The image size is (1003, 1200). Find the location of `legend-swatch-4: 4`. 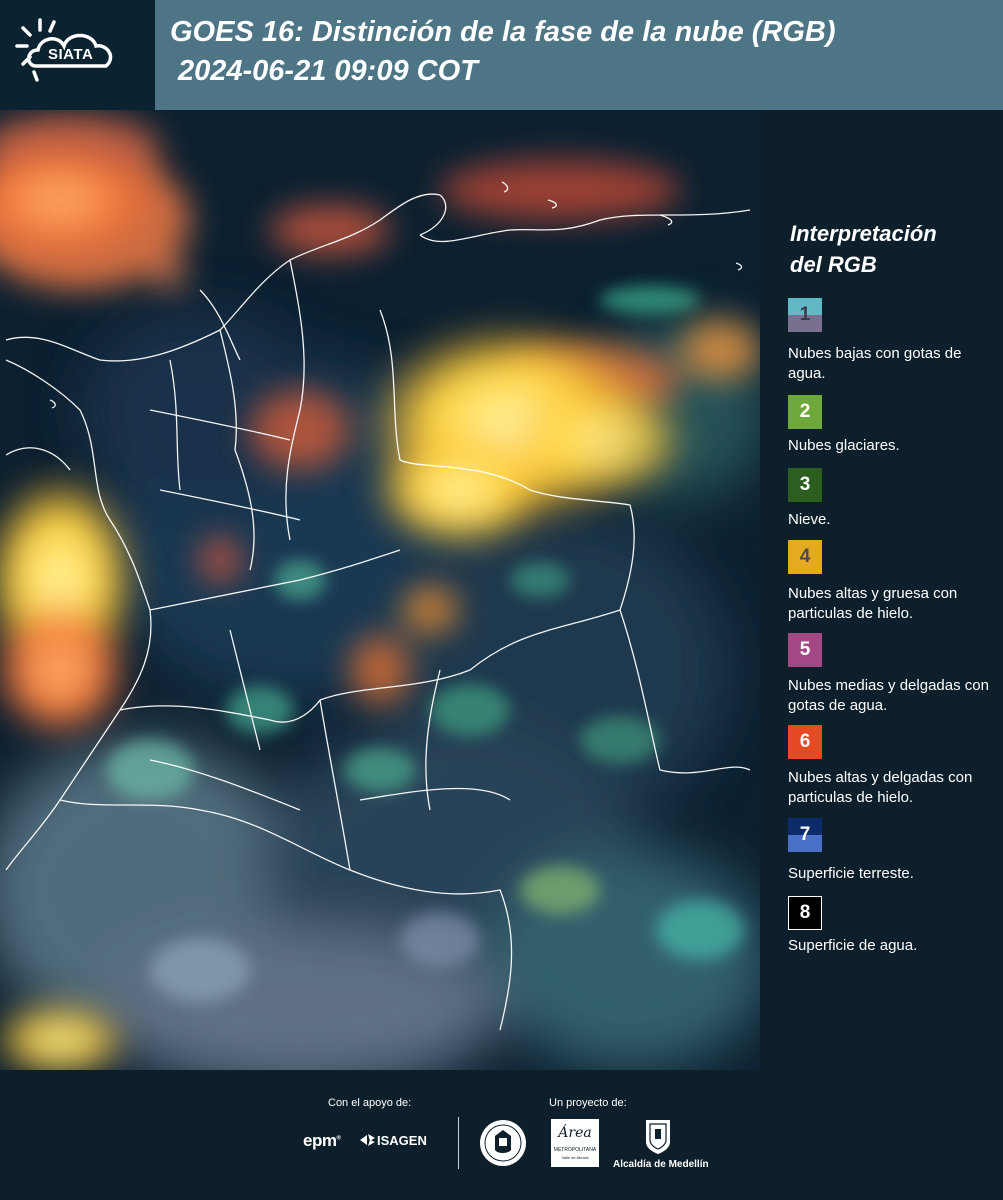

legend-swatch-4: 4 is located at coordinates (805, 557).